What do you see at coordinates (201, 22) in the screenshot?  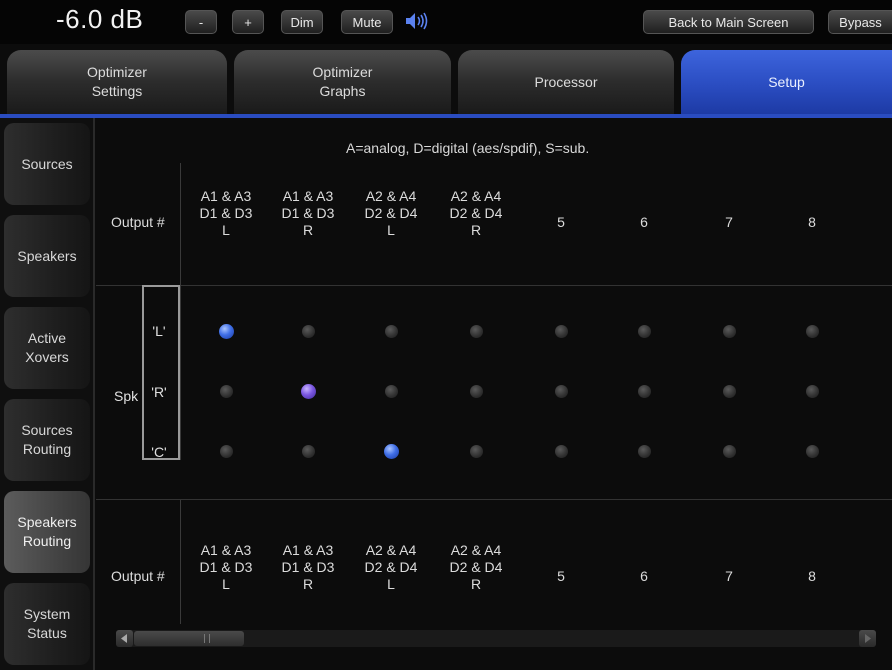 I see `volume-down-button: -` at bounding box center [201, 22].